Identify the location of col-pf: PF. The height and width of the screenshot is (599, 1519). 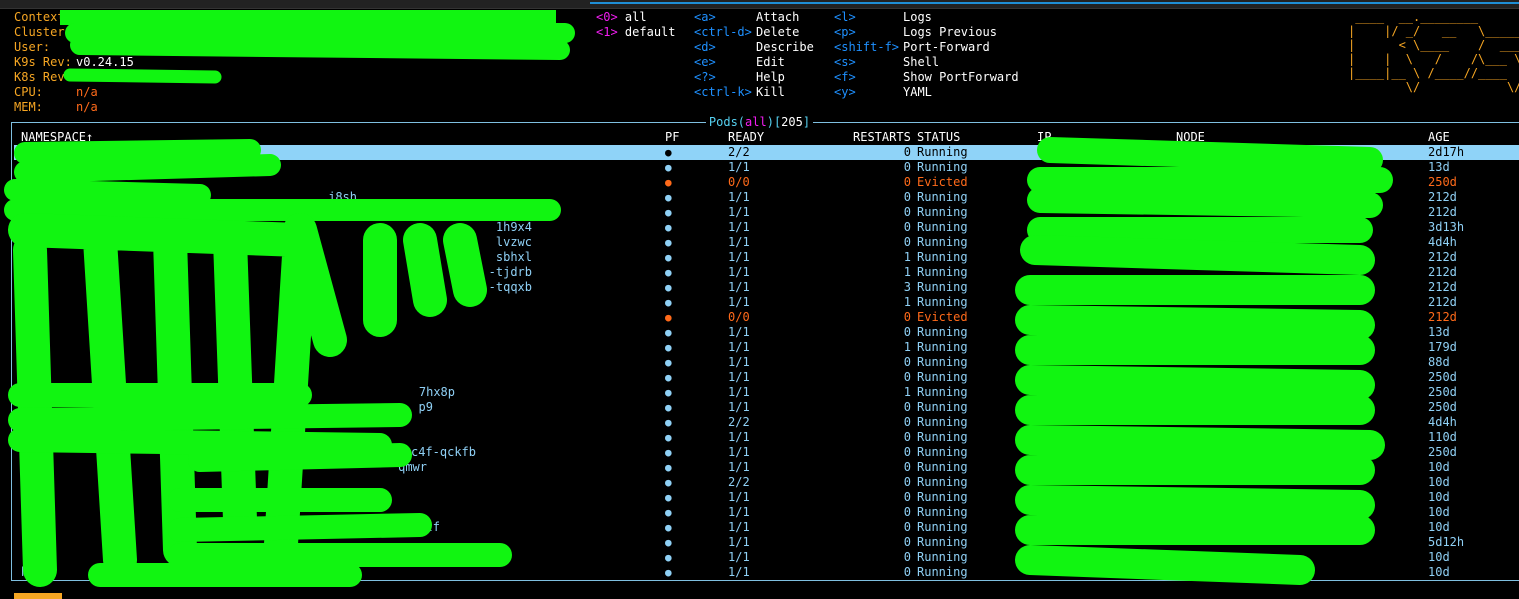
(672, 137).